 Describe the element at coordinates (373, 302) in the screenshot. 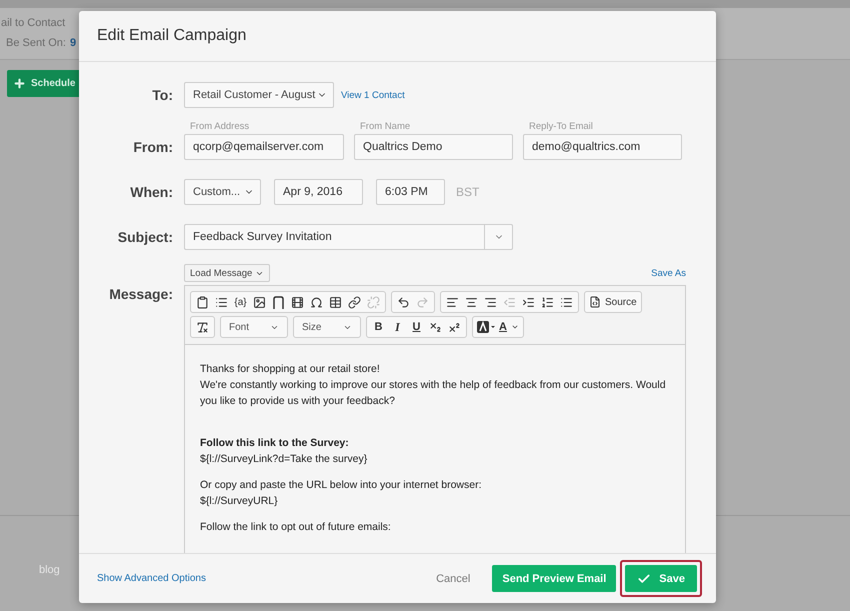

I see `unlink-icon` at that location.